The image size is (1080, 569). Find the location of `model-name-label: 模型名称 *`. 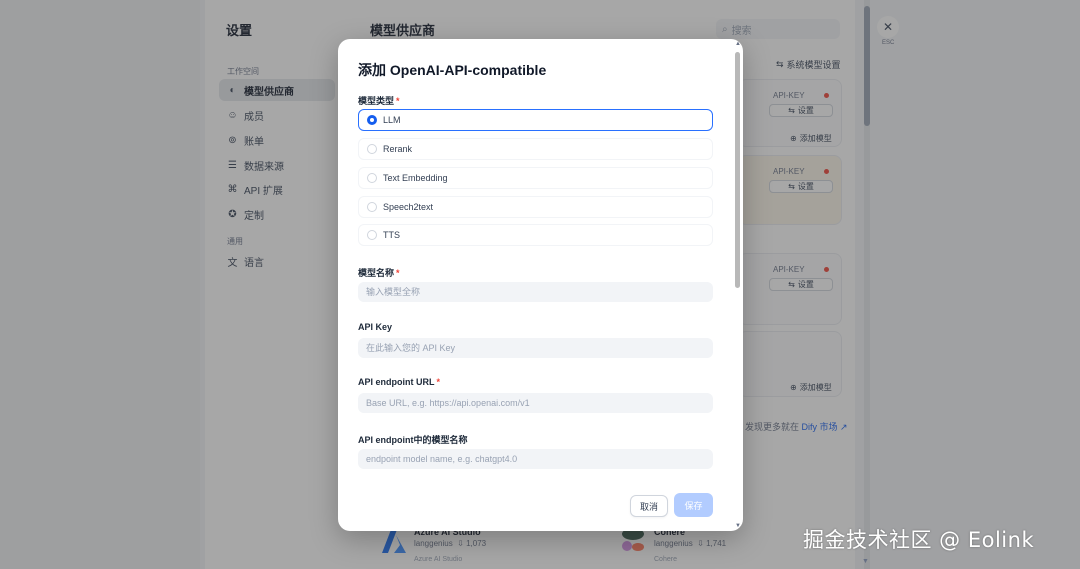

model-name-label: 模型名称 * is located at coordinates (379, 272).